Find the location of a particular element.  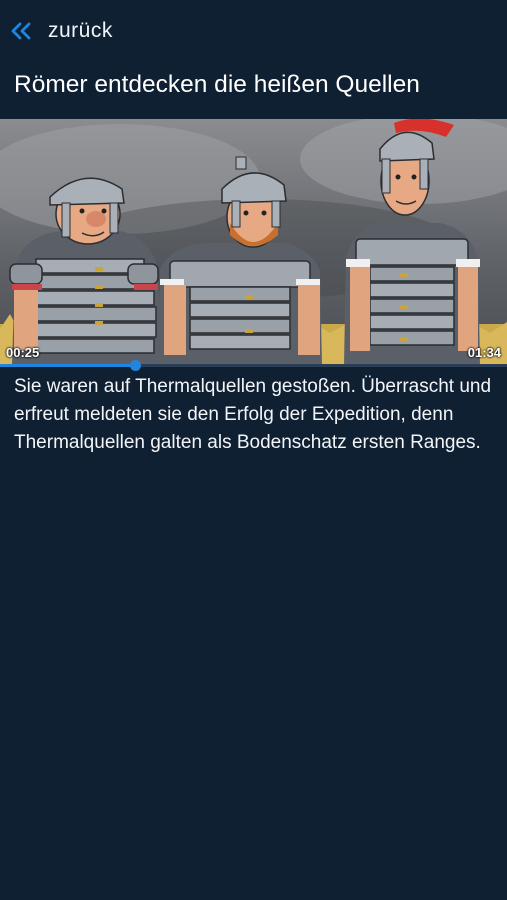

video-duration: 01:34 is located at coordinates (484, 352).